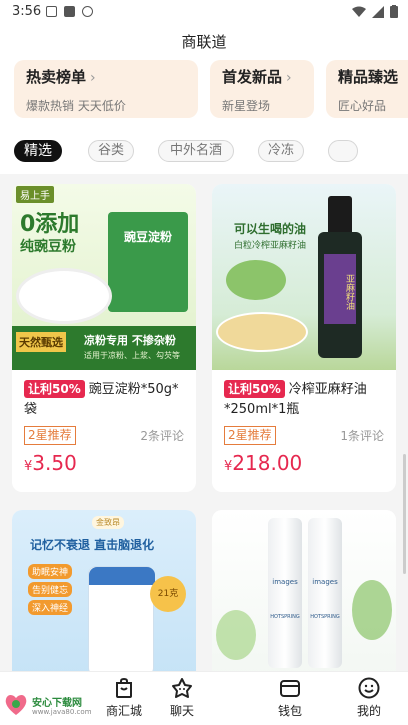 This screenshot has height=725, width=408. Describe the element at coordinates (267, 463) in the screenshot. I see `price-value: 218.00` at that location.